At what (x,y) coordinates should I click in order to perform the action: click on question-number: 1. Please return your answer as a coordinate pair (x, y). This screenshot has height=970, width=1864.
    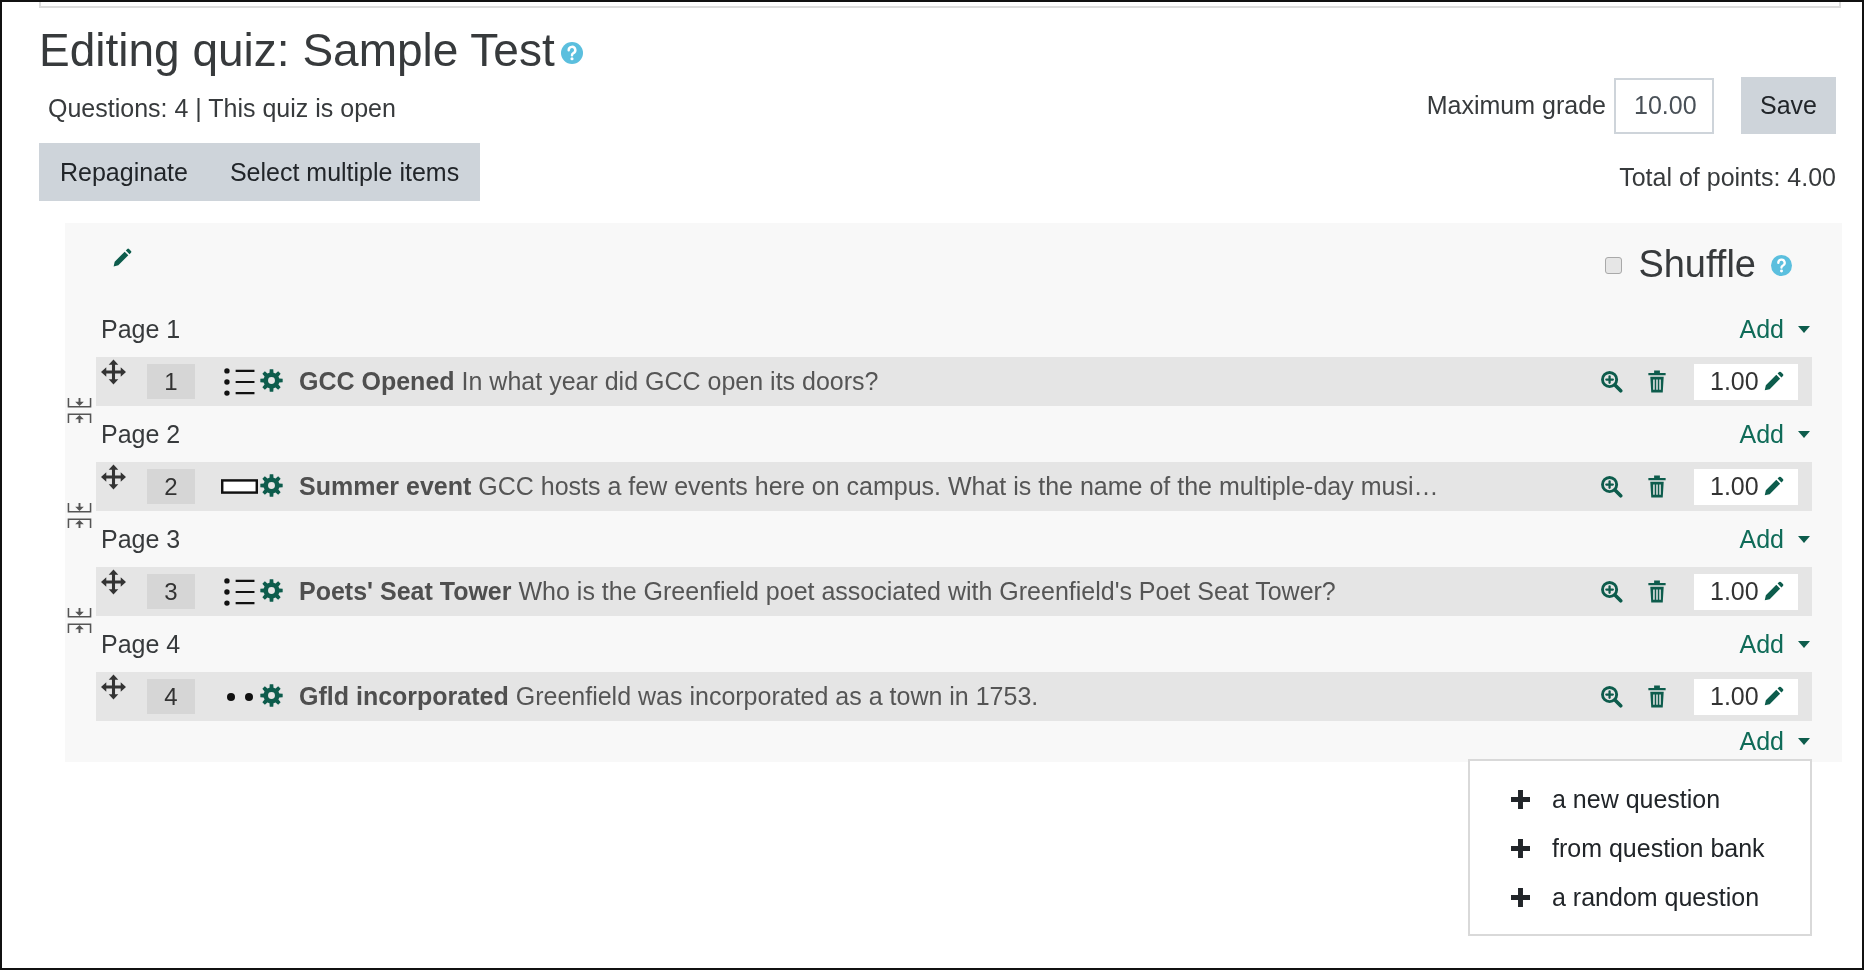
    Looking at the image, I should click on (171, 381).